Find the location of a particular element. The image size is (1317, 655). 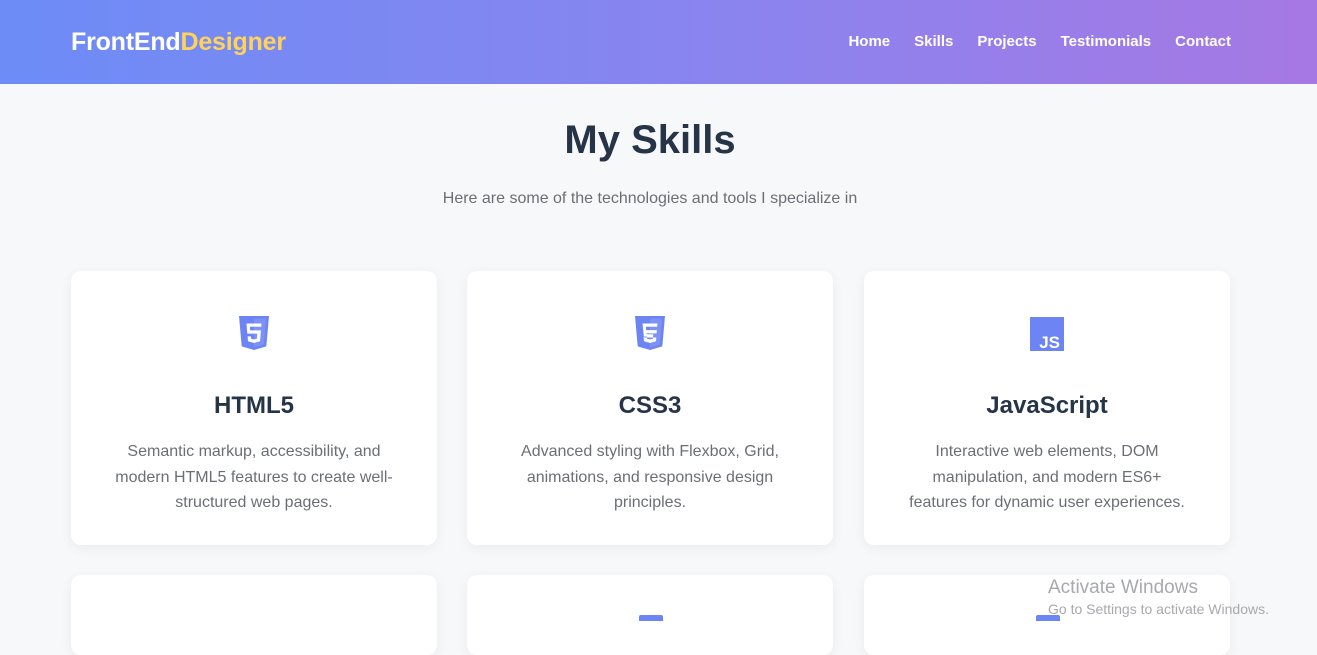

javascript-icon: JS is located at coordinates (1047, 334).